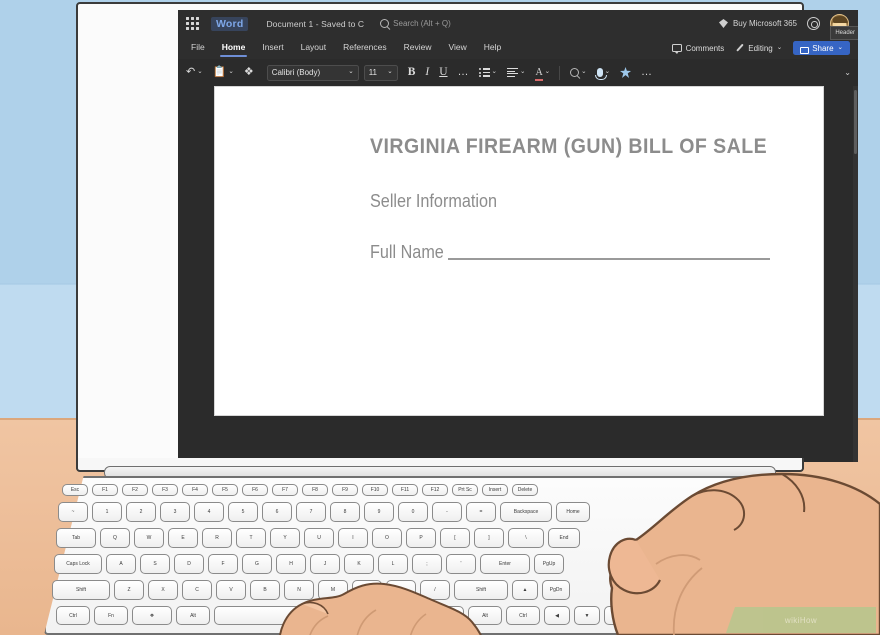 The height and width of the screenshot is (635, 880). I want to click on key-fn: Fn, so click(111, 615).